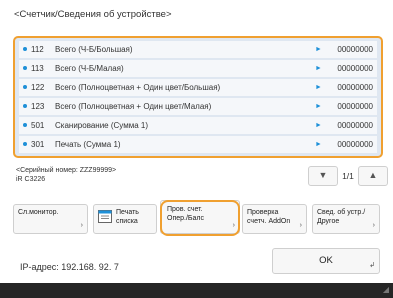  I want to click on addon-counter-button: Проверка счетч. AddOn ›, so click(274, 219).